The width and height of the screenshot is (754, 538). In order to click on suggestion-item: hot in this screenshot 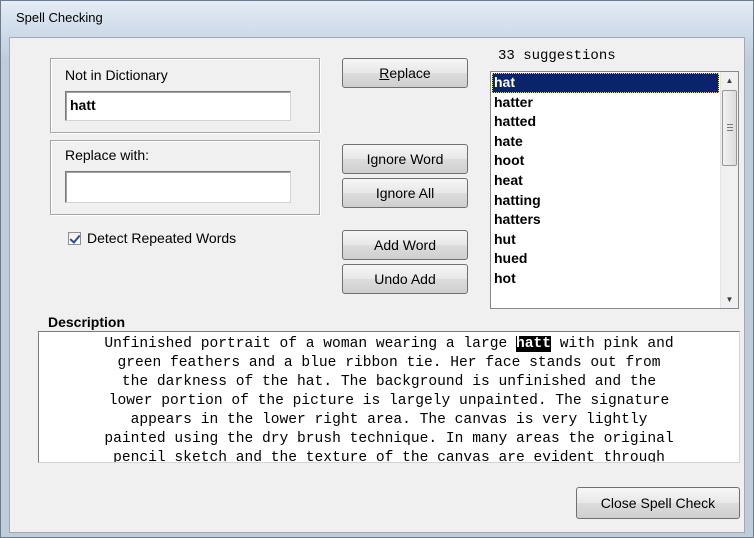, I will do `click(605, 279)`.